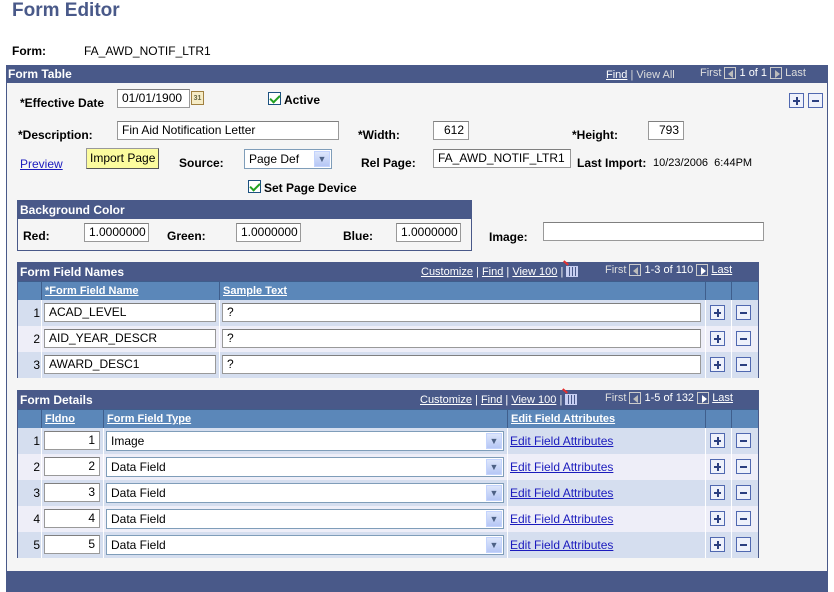  I want to click on page-count: 1 of 1, so click(753, 73).